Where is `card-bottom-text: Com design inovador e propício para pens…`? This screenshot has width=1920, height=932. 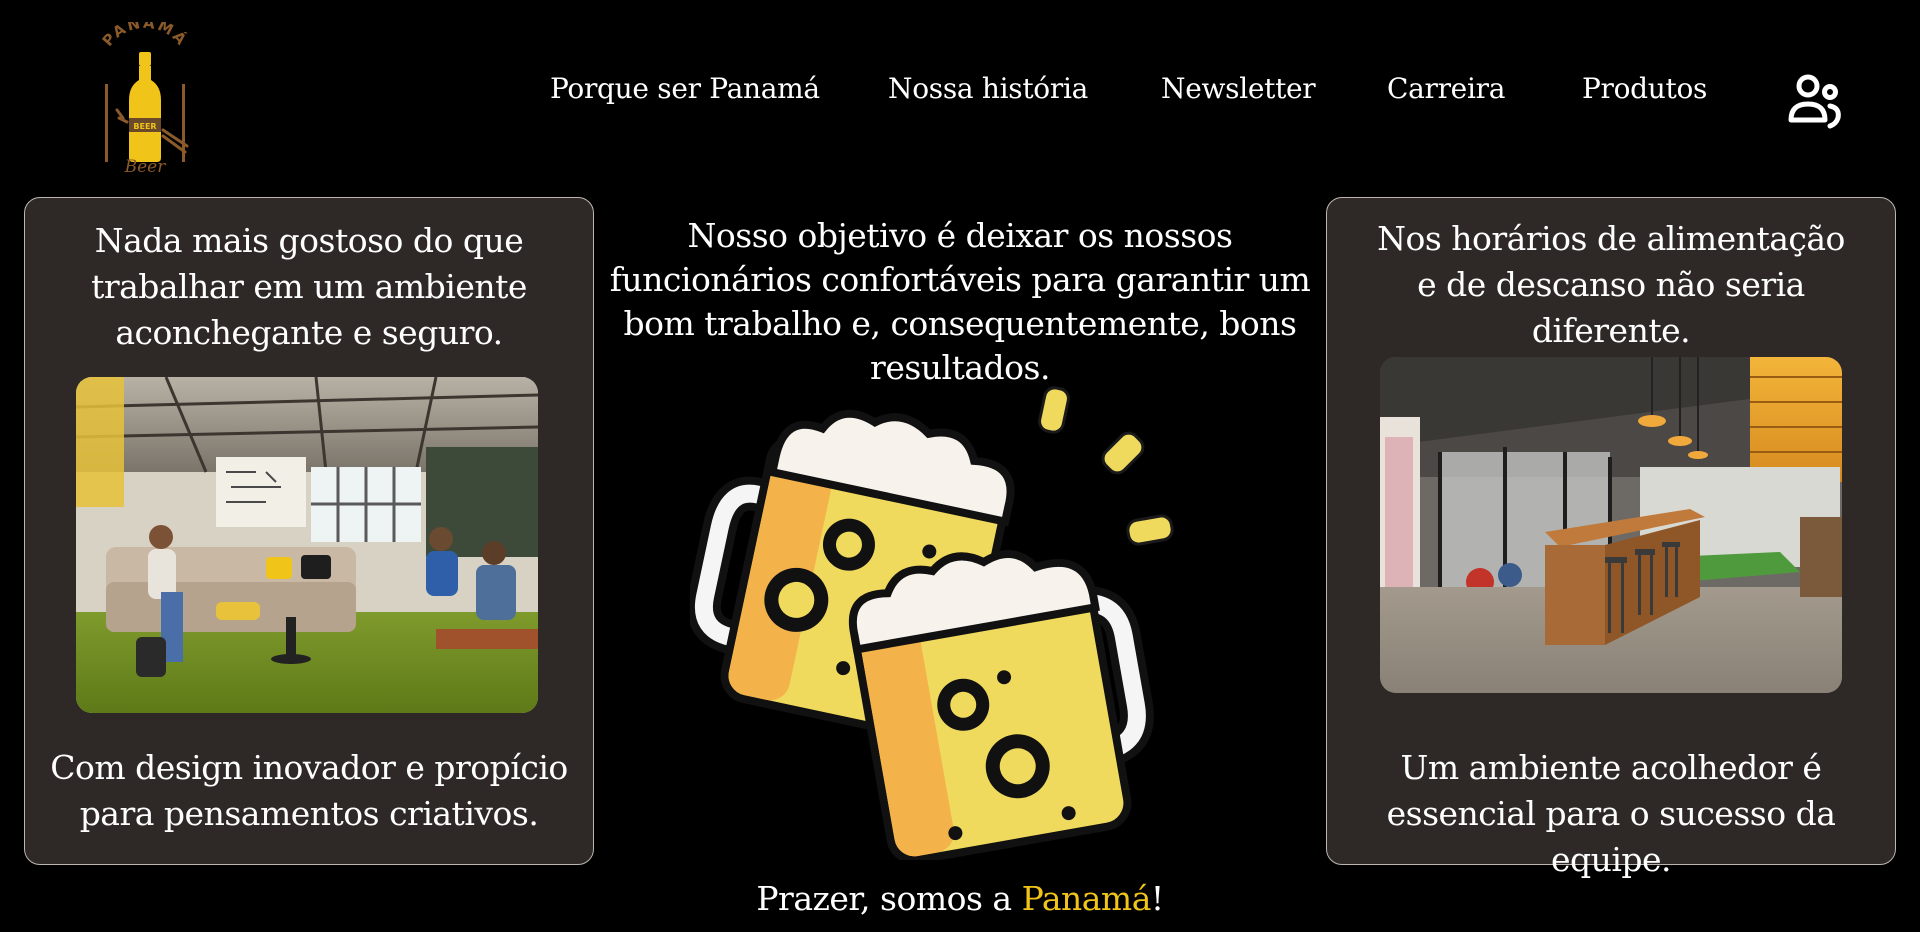 card-bottom-text: Com design inovador e propício para pens… is located at coordinates (309, 790).